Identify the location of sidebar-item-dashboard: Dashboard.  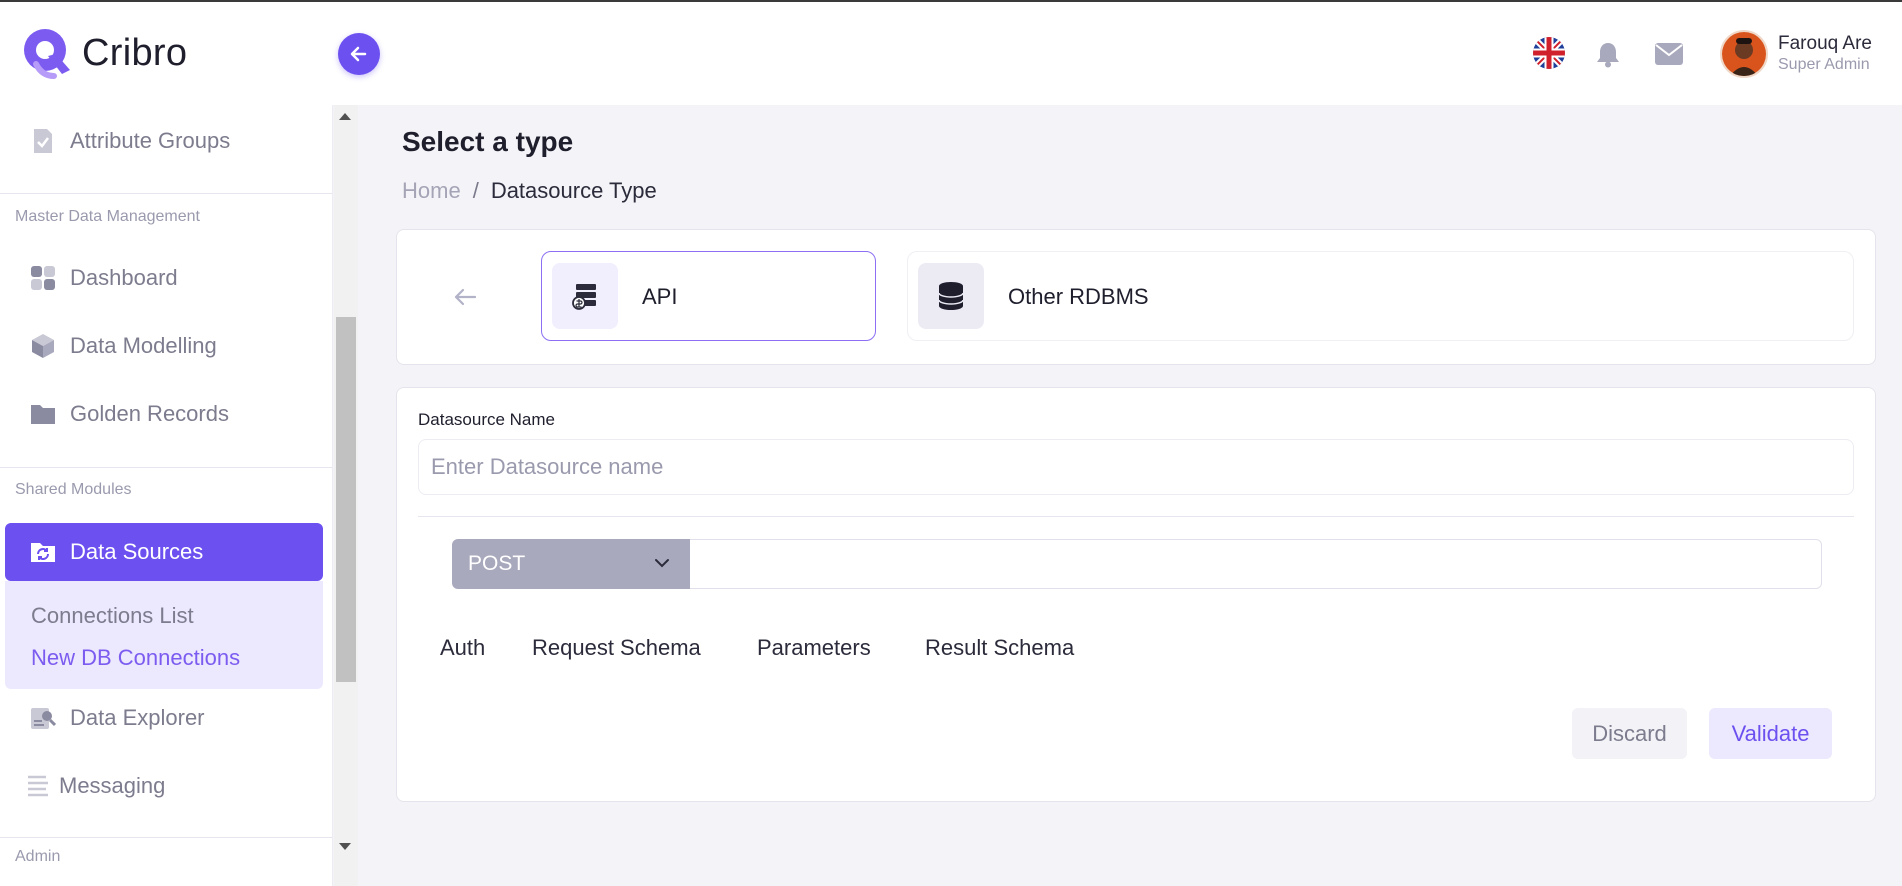
(166, 278).